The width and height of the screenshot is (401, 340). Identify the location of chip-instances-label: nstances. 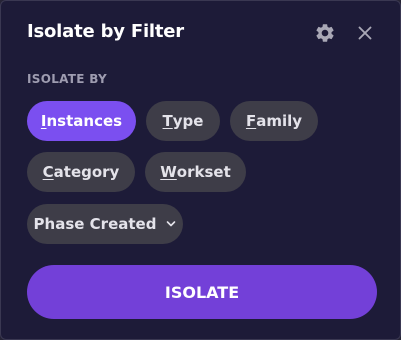
(84, 121).